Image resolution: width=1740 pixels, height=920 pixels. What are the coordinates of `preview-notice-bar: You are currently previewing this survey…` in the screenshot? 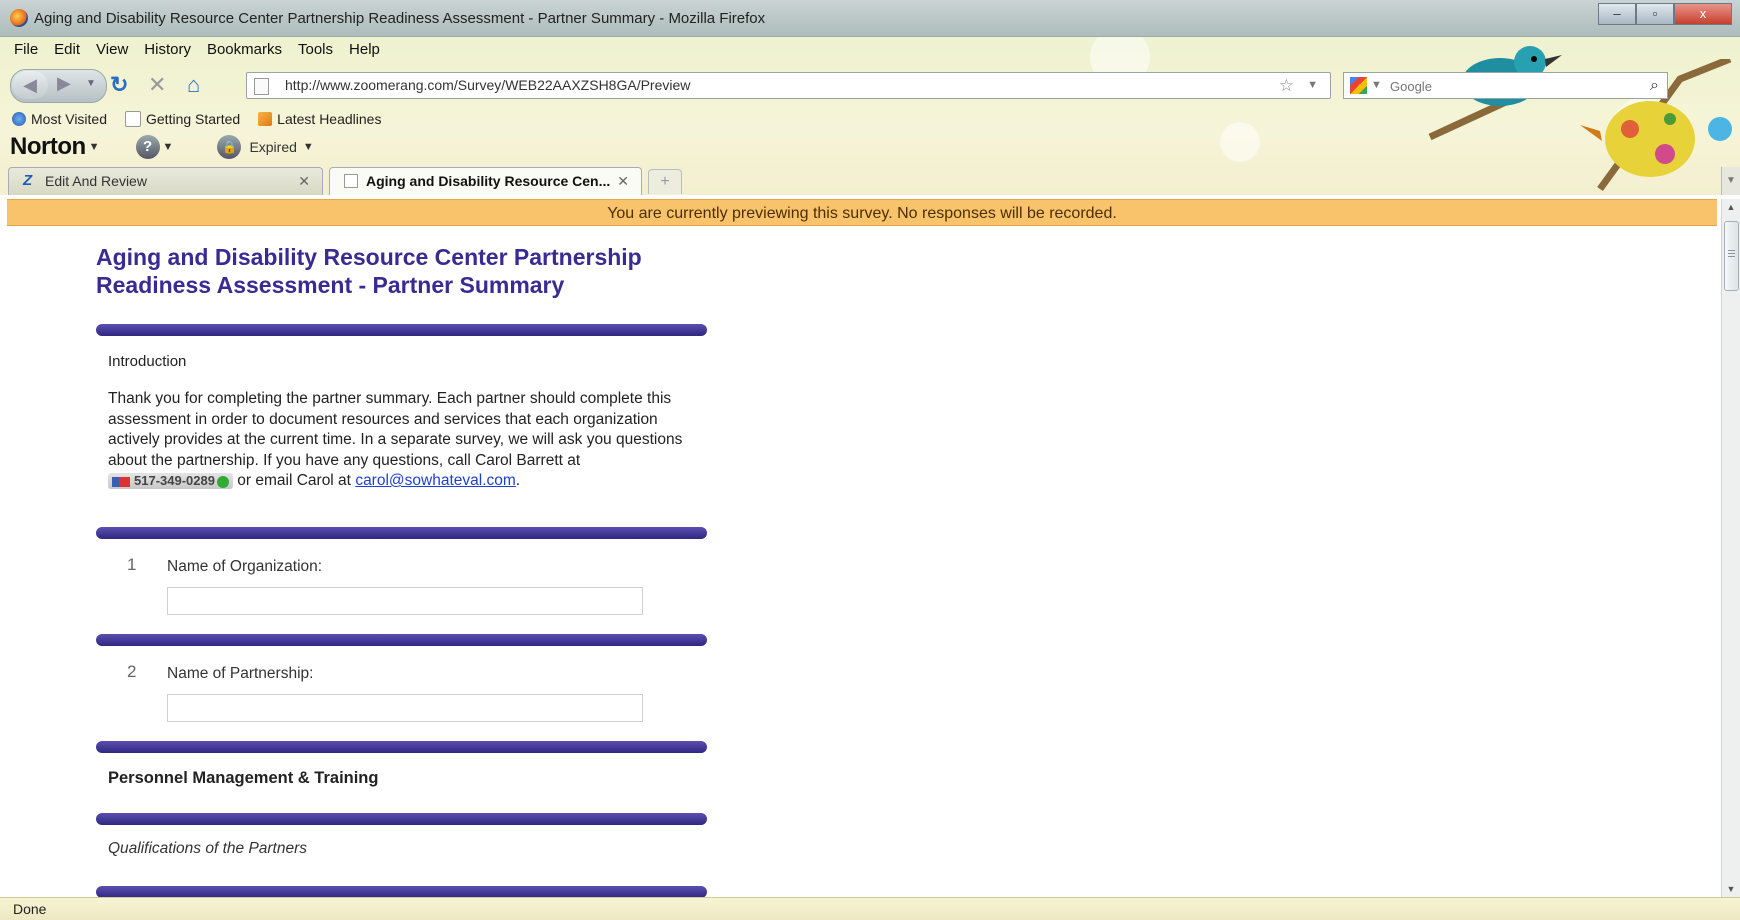 It's located at (862, 212).